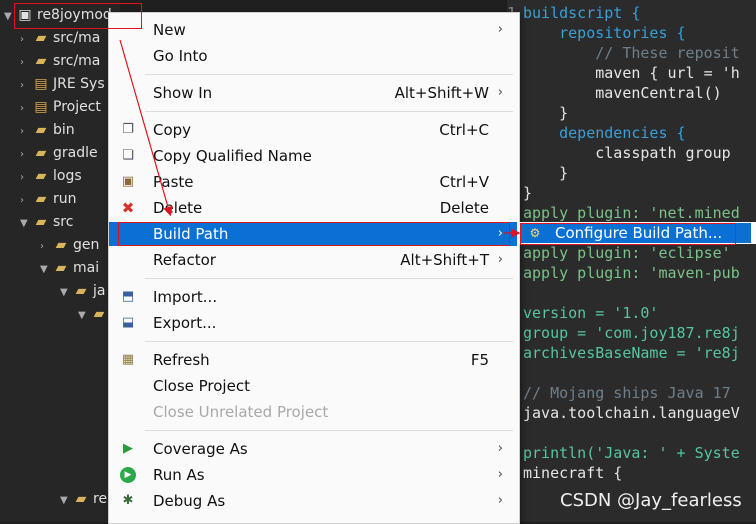  Describe the element at coordinates (622, 93) in the screenshot. I see `code-text: mavenCentral()` at that location.